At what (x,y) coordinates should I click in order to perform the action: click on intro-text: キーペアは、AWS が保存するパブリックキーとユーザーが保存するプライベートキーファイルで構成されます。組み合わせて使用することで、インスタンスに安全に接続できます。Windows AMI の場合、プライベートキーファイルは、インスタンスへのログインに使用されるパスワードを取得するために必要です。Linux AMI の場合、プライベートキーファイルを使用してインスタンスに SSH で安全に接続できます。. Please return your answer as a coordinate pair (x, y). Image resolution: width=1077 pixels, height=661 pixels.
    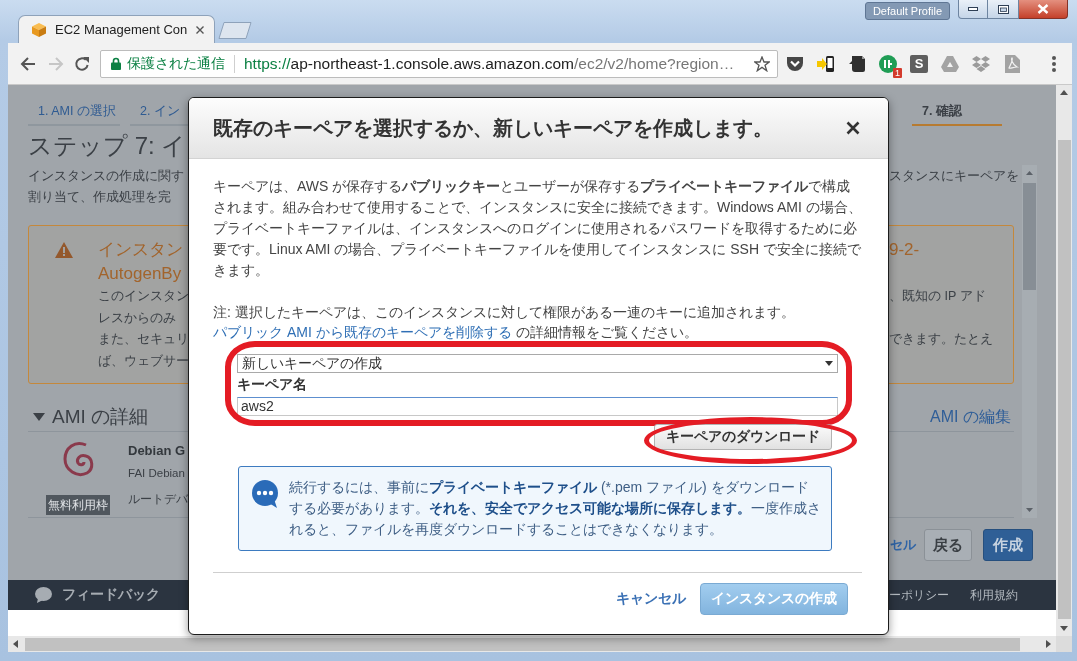
    Looking at the image, I should click on (537, 228).